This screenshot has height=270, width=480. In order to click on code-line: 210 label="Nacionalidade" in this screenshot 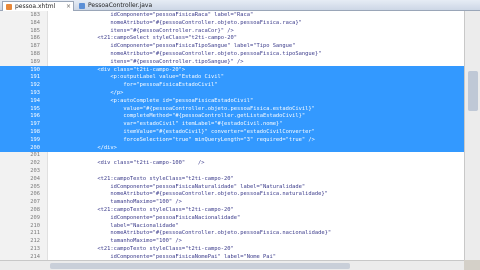, I will do `click(232, 226)`.